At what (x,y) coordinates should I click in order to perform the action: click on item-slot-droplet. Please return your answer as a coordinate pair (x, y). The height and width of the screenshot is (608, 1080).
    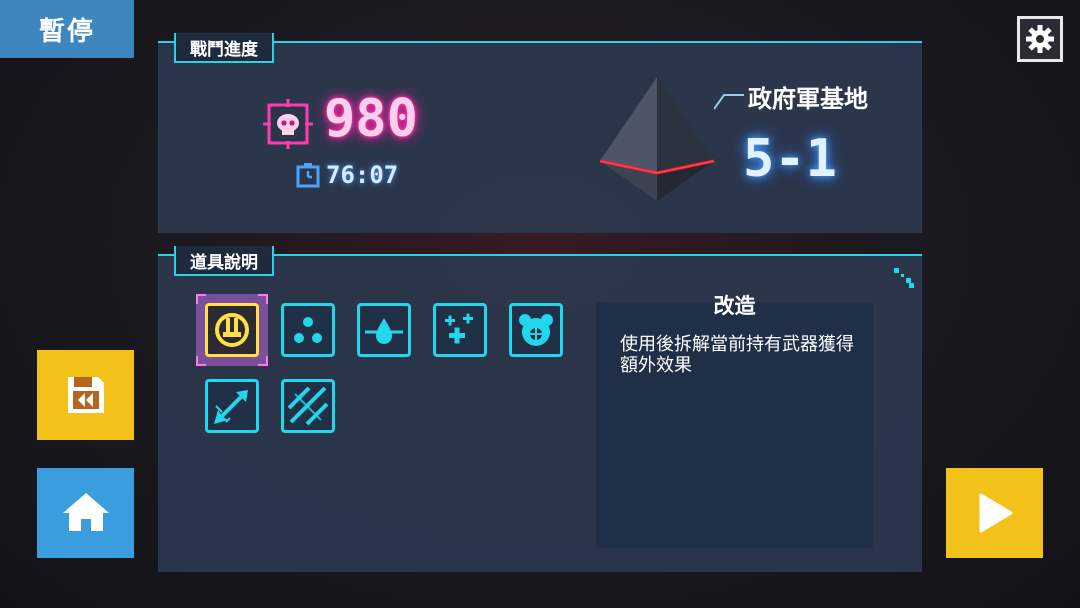
    Looking at the image, I should click on (384, 330).